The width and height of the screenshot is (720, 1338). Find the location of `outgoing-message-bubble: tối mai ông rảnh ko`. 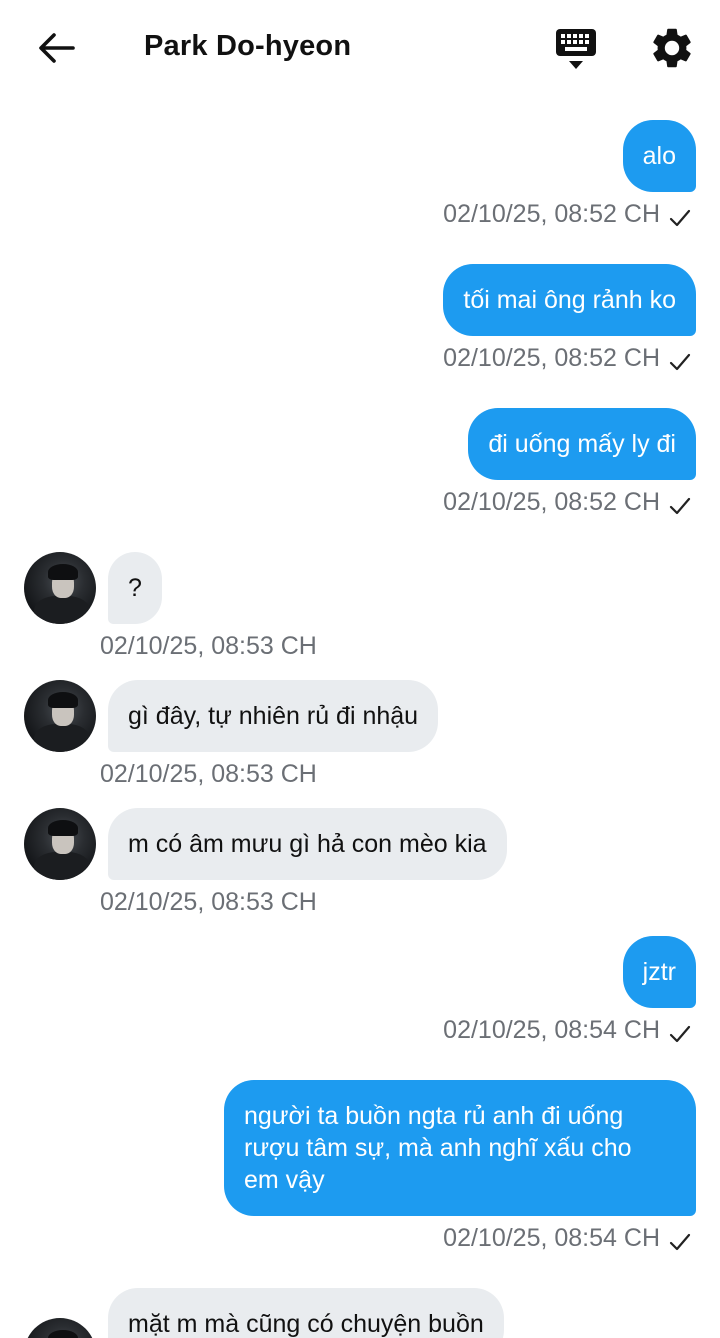

outgoing-message-bubble: tối mai ông rảnh ko is located at coordinates (569, 300).